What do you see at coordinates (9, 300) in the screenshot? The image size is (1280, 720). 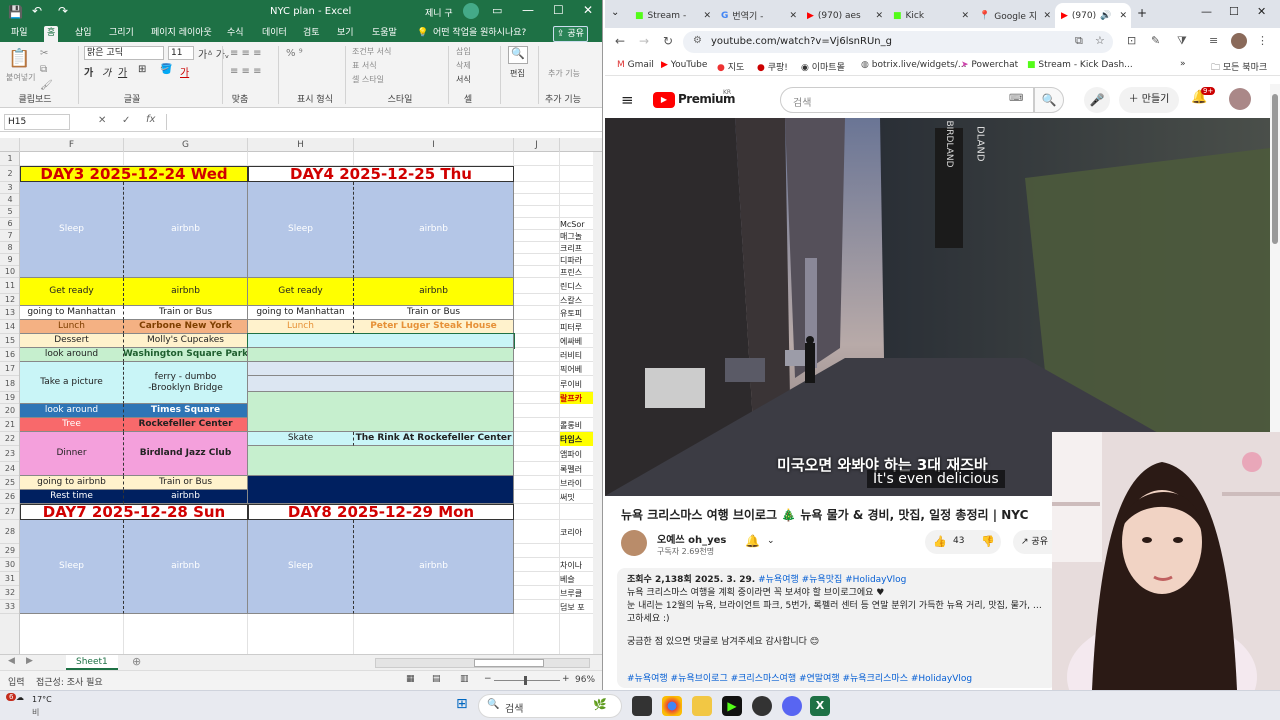 I see `row-header: 12` at bounding box center [9, 300].